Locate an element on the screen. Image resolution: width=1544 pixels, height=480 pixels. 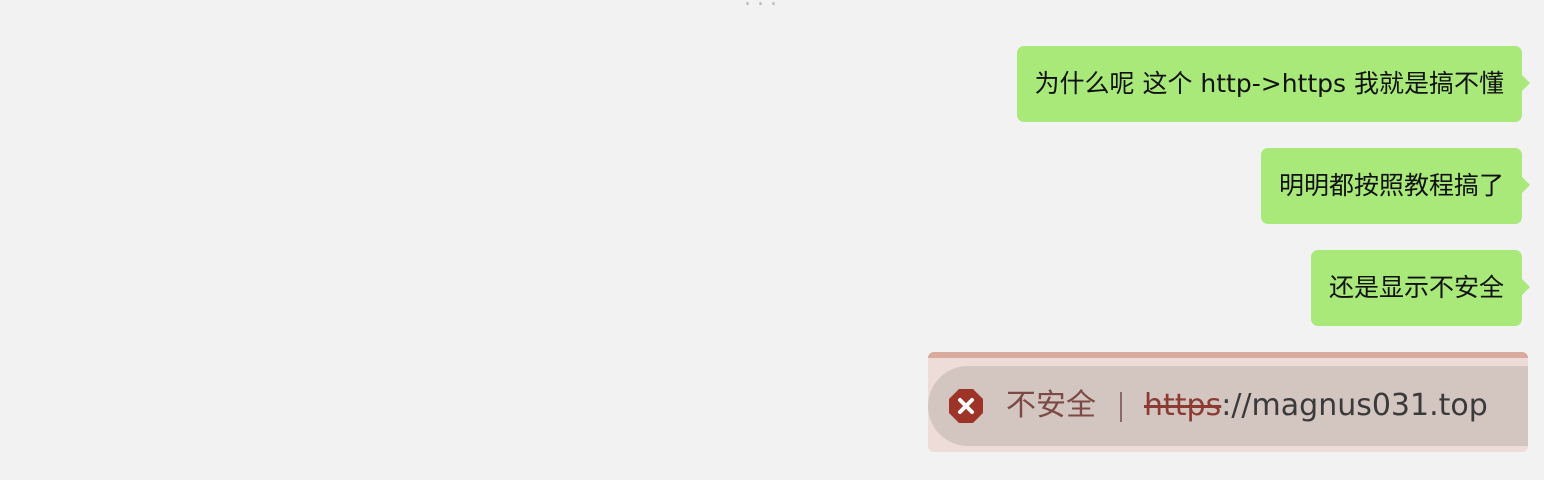
not-secure-label: 不安全 is located at coordinates (1051, 405).